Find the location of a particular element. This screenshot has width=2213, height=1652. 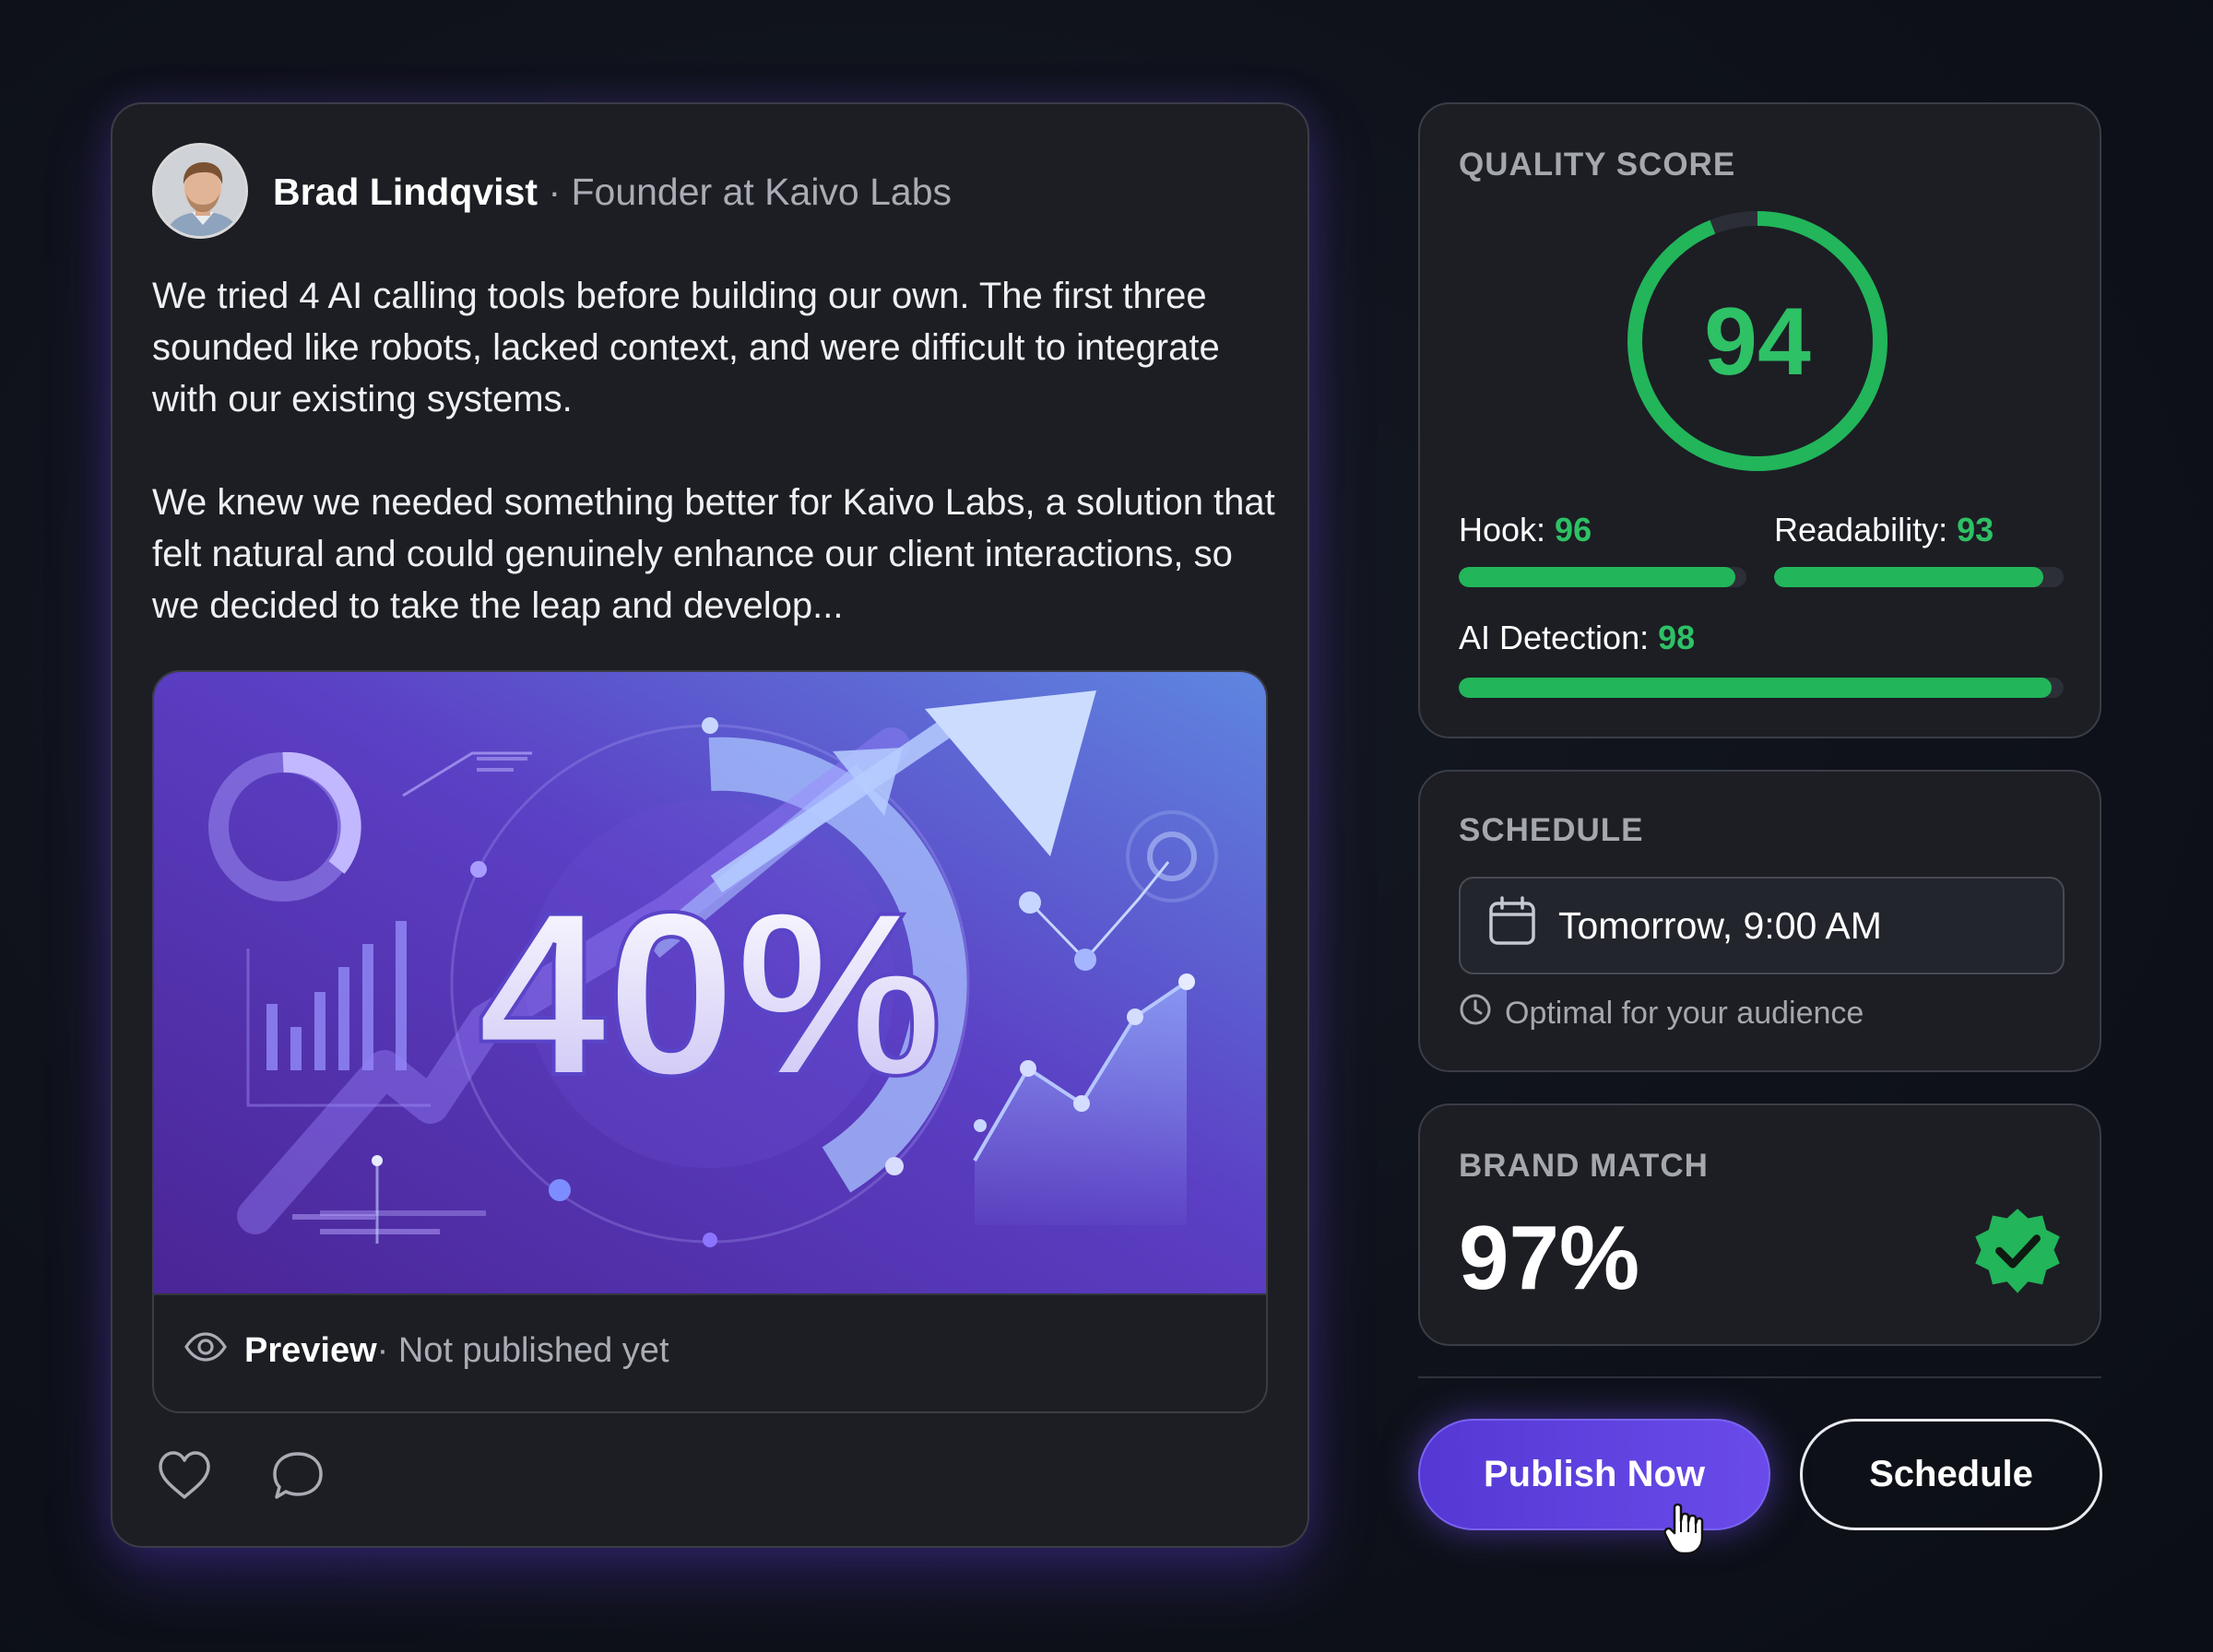

preview-label: Preview is located at coordinates (310, 1350).